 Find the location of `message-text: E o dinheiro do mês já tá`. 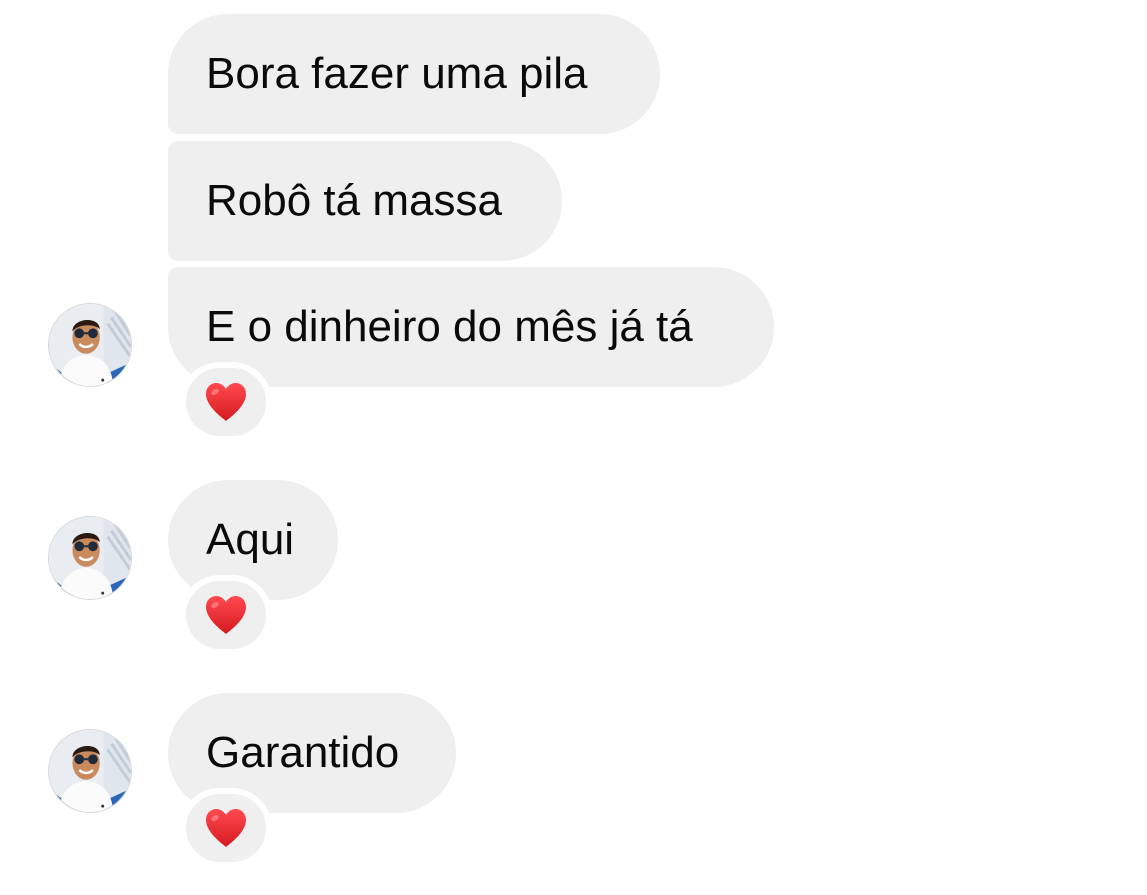

message-text: E o dinheiro do mês já tá is located at coordinates (449, 326).